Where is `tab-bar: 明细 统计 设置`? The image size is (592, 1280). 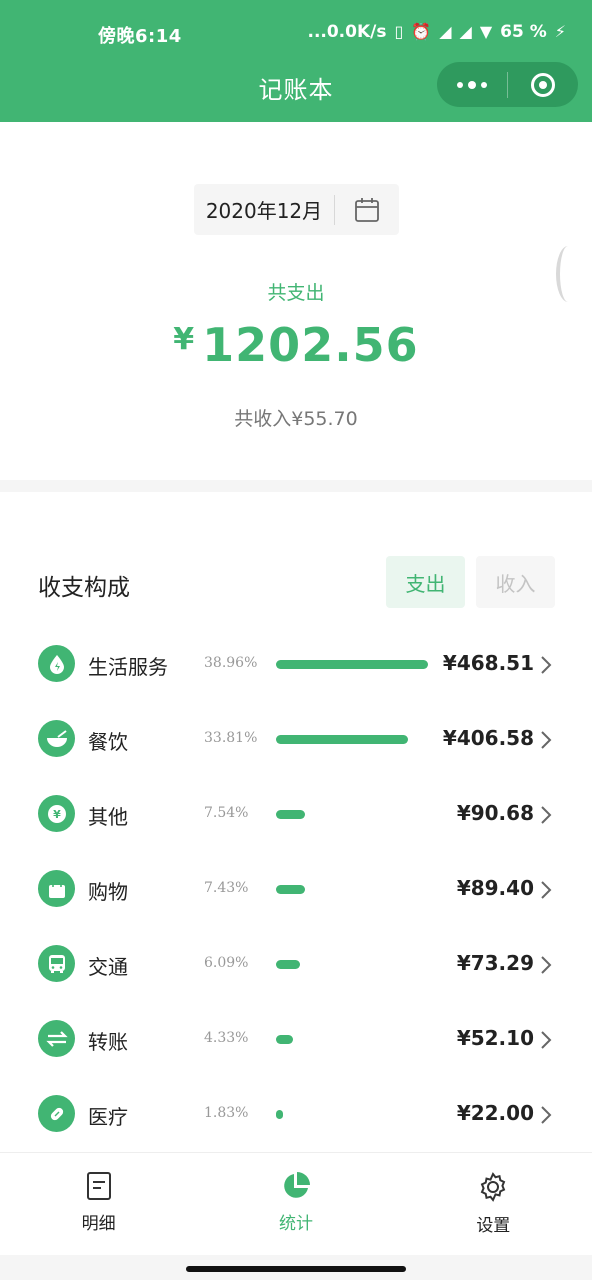
tab-bar: 明细 统计 设置 is located at coordinates (296, 1203).